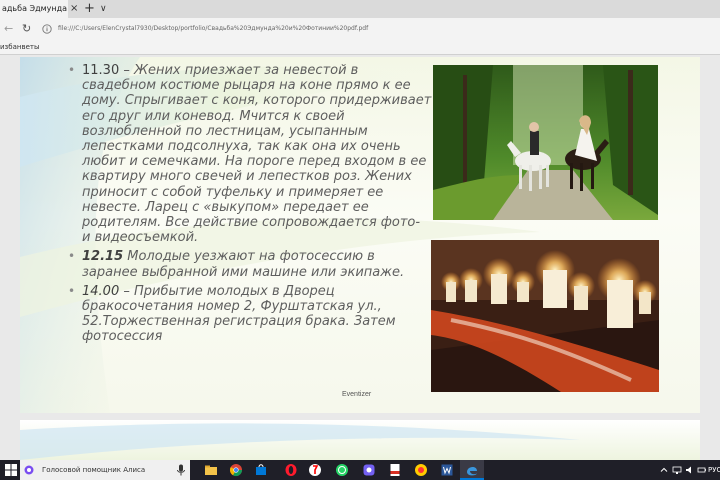 This screenshot has width=720, height=480. What do you see at coordinates (90, 9) in the screenshot?
I see `new-tab-button: +` at bounding box center [90, 9].